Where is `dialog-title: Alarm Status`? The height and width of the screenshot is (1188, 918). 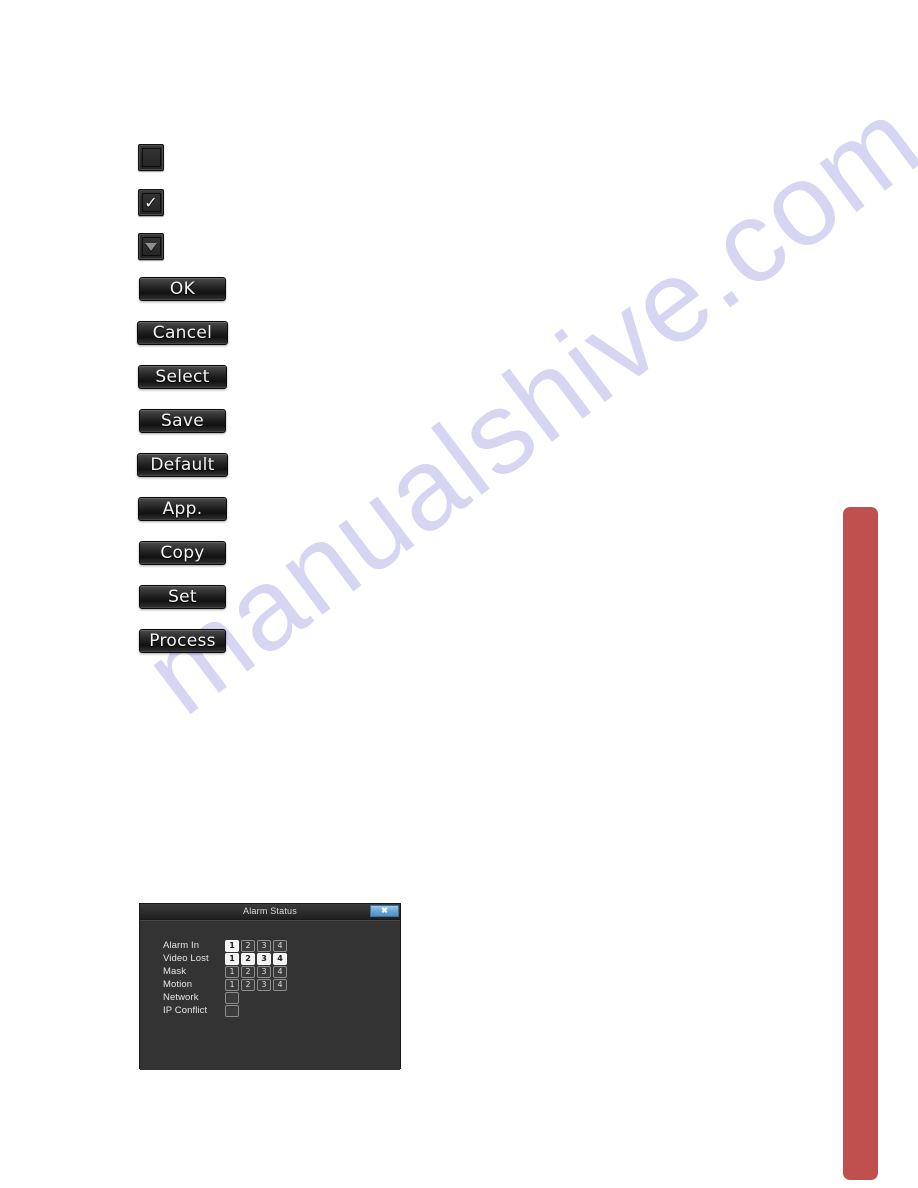 dialog-title: Alarm Status is located at coordinates (270, 911).